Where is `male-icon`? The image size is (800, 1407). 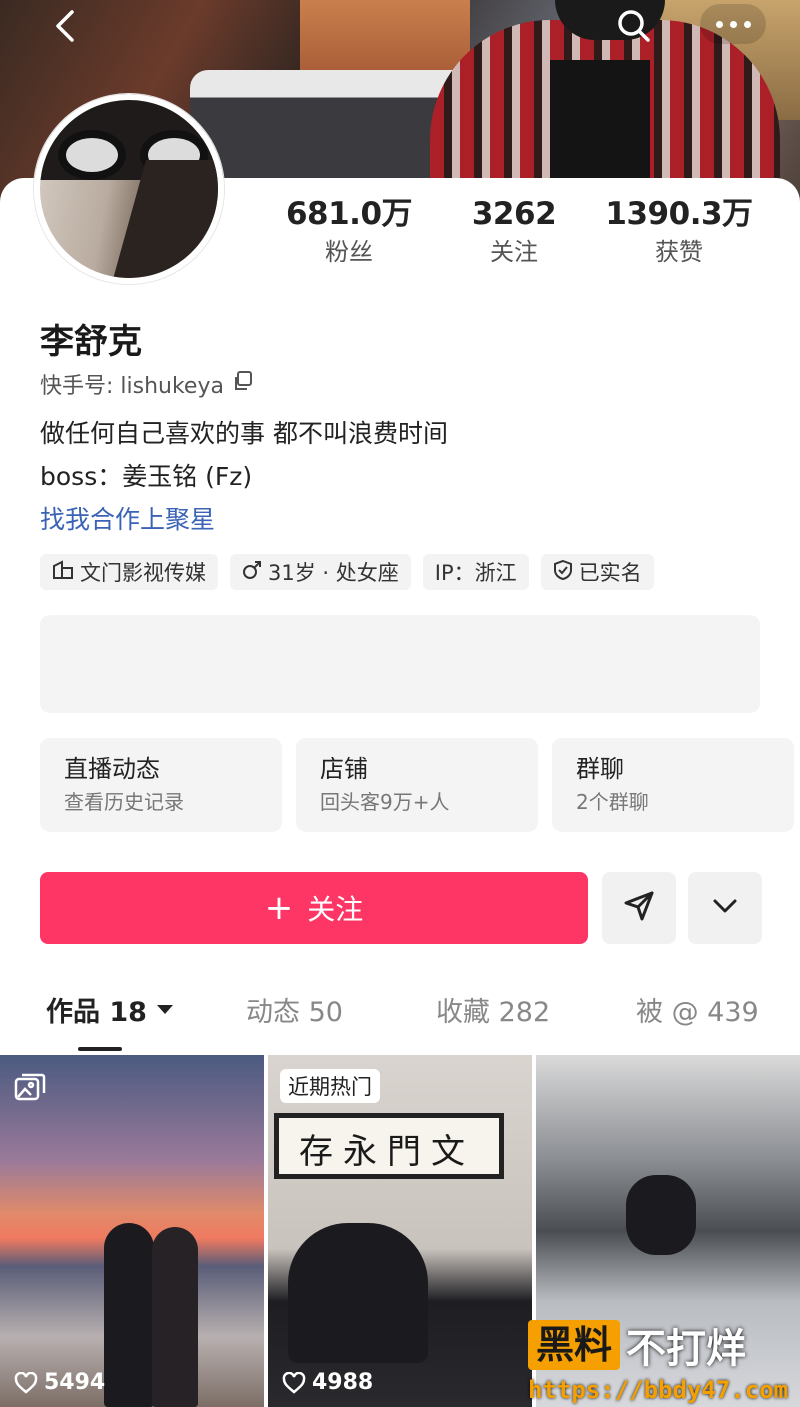 male-icon is located at coordinates (252, 572).